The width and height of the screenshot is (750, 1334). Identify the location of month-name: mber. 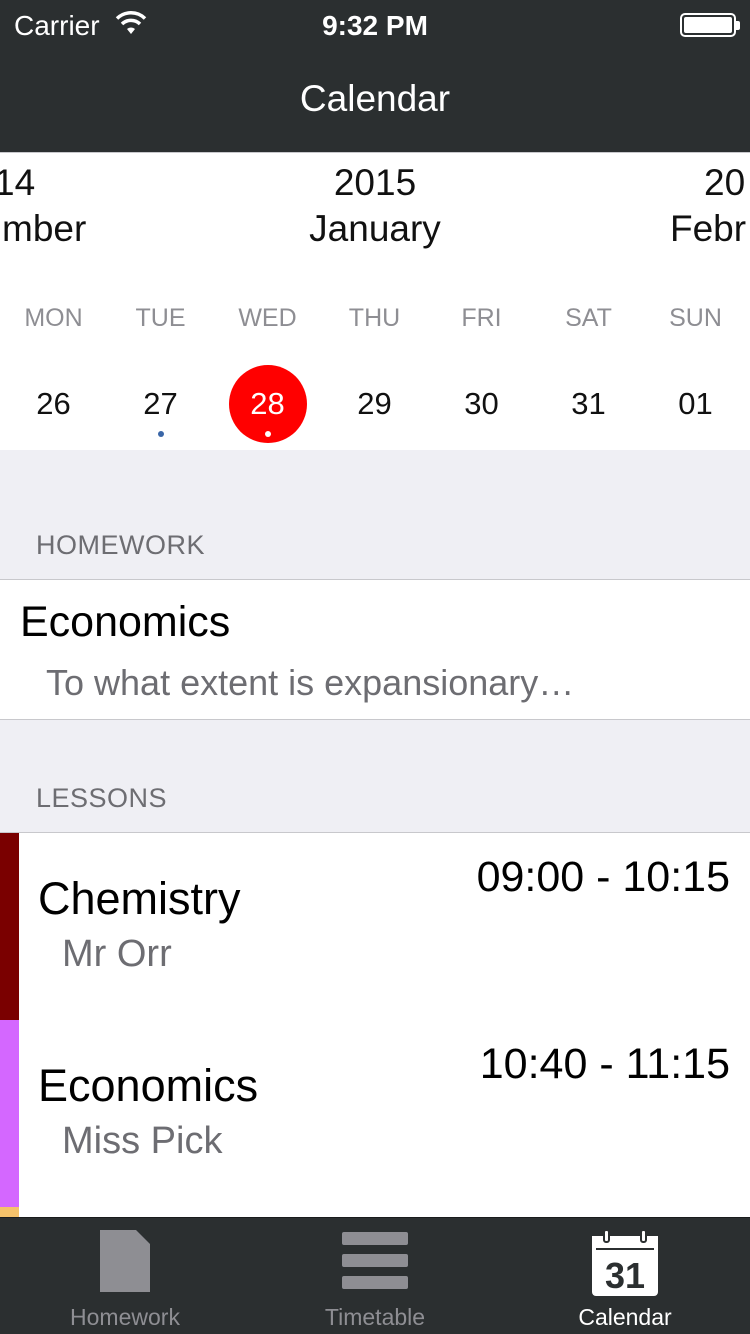
(44, 228).